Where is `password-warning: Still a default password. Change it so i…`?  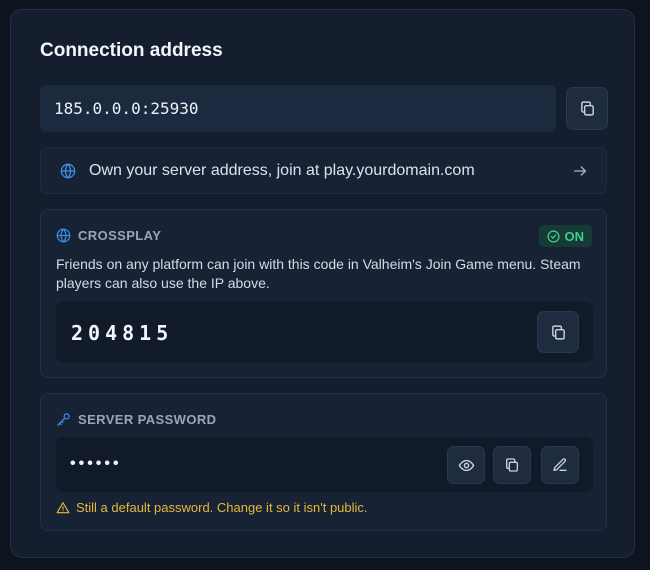 password-warning: Still a default password. Change it so i… is located at coordinates (212, 507).